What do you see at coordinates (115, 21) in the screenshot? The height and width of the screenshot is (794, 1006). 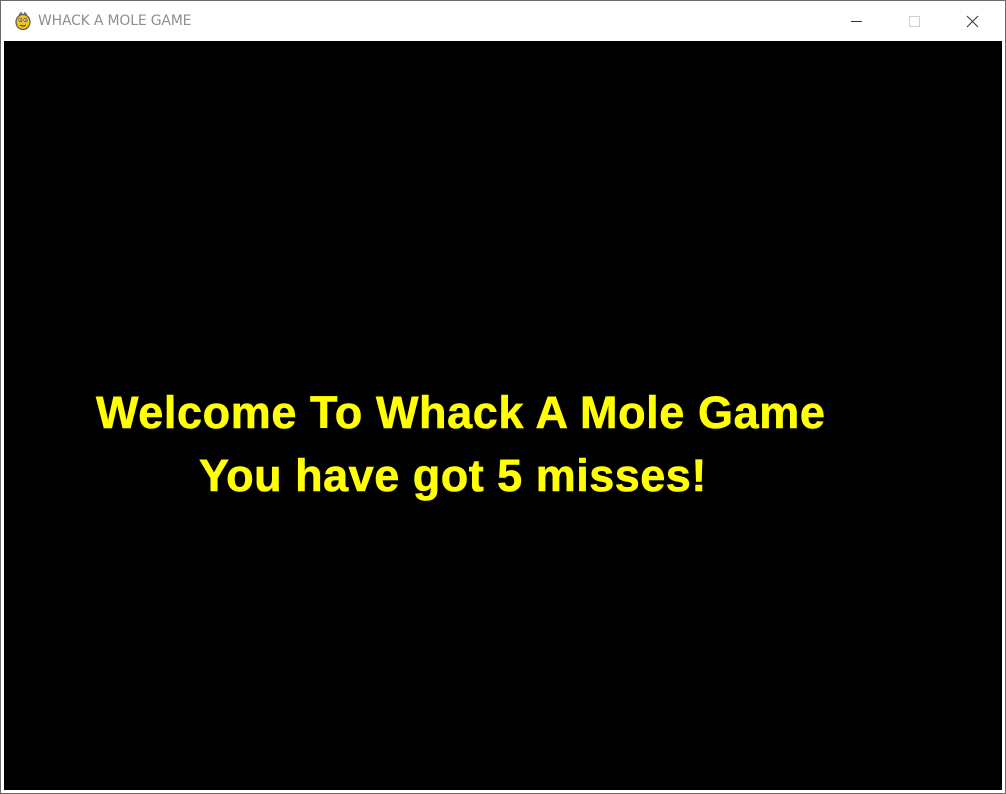 I see `window-title: WHACK A MOLE GAME` at bounding box center [115, 21].